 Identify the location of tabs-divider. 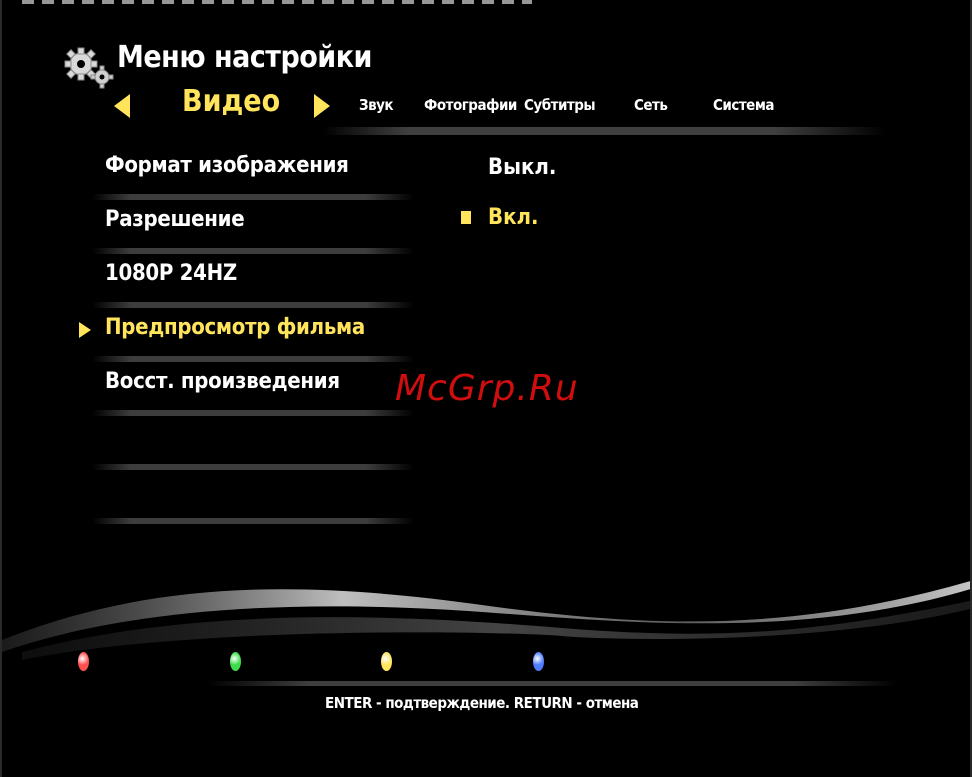
(604, 131).